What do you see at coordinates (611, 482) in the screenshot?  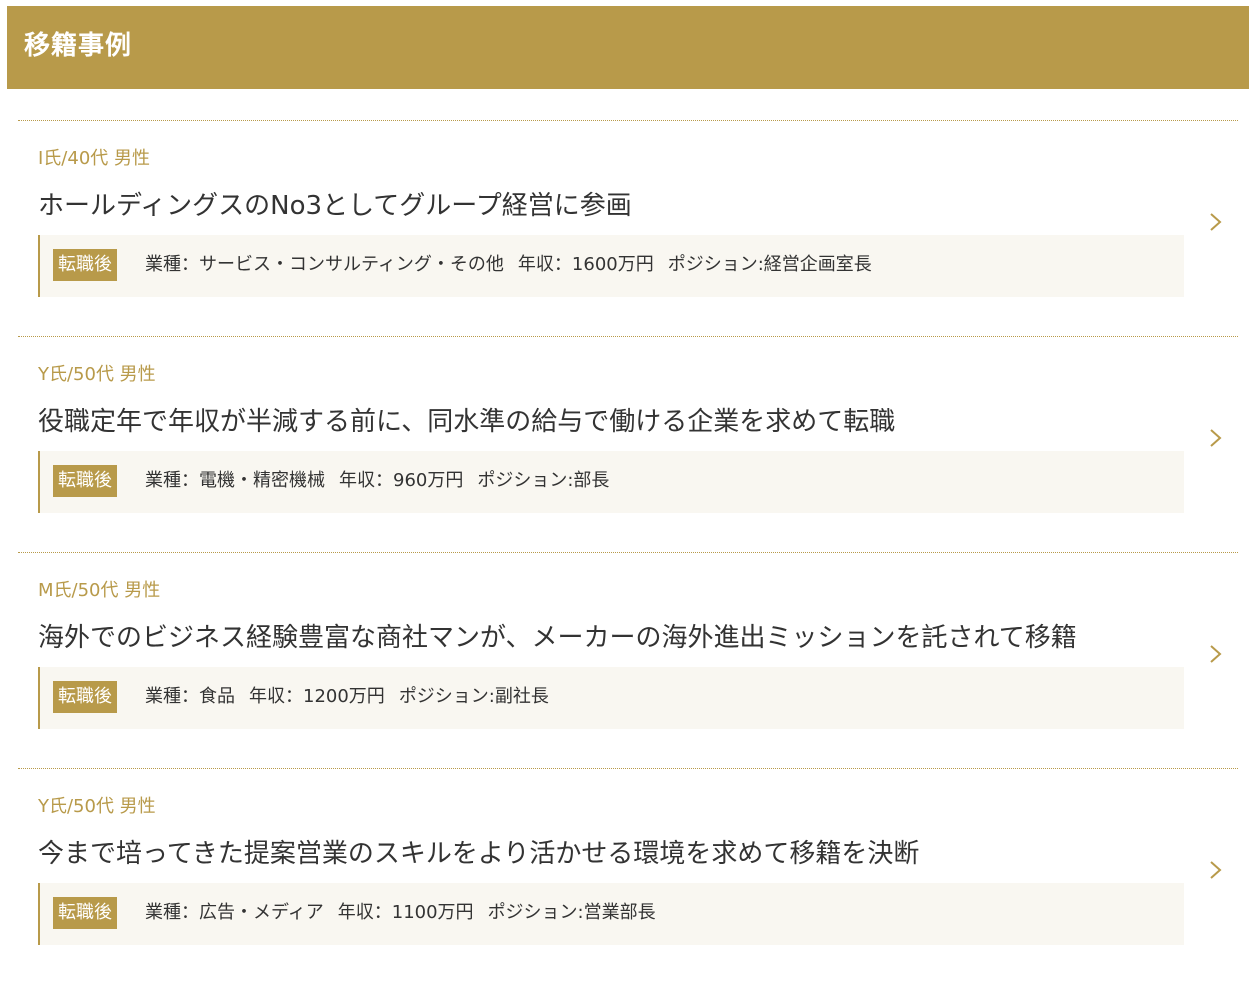 I see `after-transfer-box: 転職後 業種：電機・精密機械 年収：960万円 ポジション:部長` at bounding box center [611, 482].